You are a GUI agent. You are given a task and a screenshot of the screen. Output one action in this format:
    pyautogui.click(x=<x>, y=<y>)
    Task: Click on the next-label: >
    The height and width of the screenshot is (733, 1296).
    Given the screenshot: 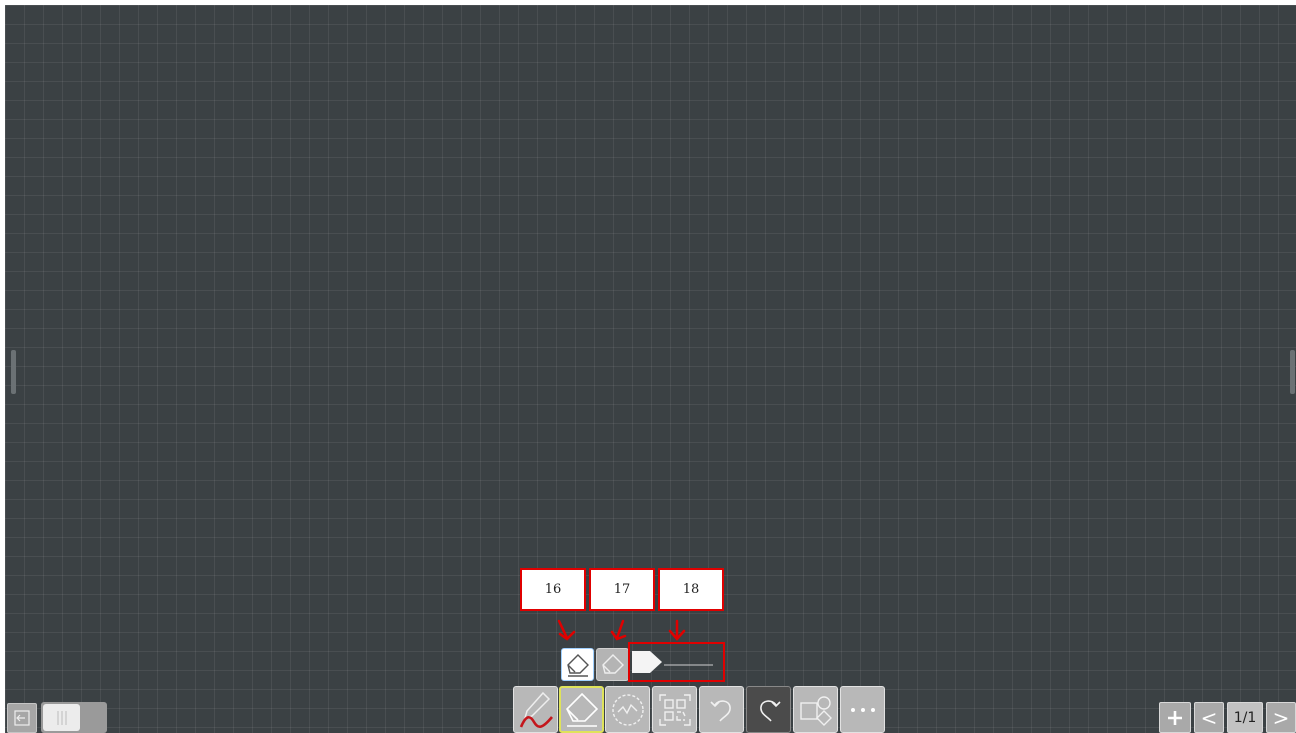 What is the action you would take?
    pyautogui.click(x=1281, y=717)
    